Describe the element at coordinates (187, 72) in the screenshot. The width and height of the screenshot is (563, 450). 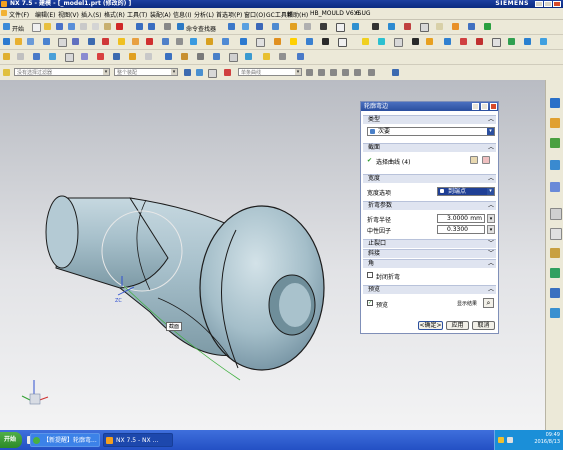
I see `select-features-icon` at that location.